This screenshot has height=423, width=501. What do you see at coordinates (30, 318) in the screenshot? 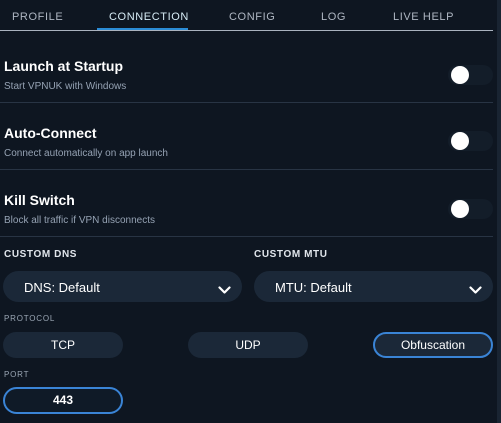
I see `protocol-label: PROTOCOL` at bounding box center [30, 318].